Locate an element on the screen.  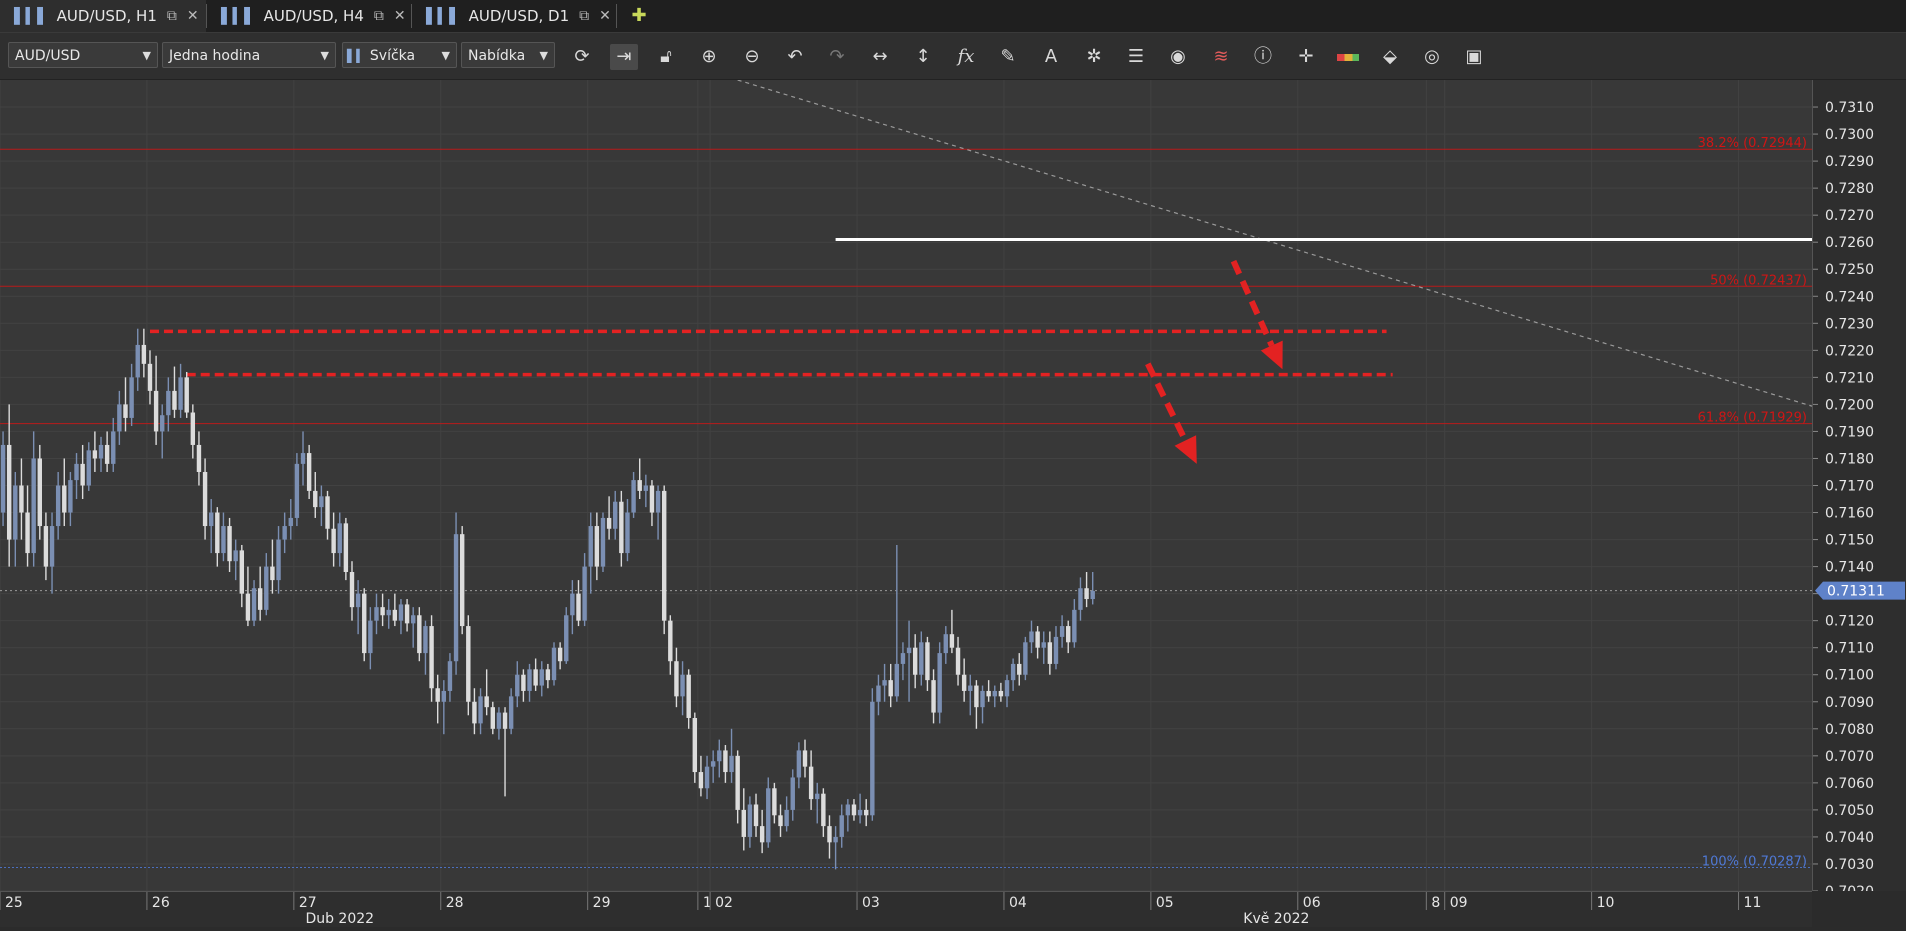
timeframe-select: Jedna hodina ▼ is located at coordinates (249, 55).